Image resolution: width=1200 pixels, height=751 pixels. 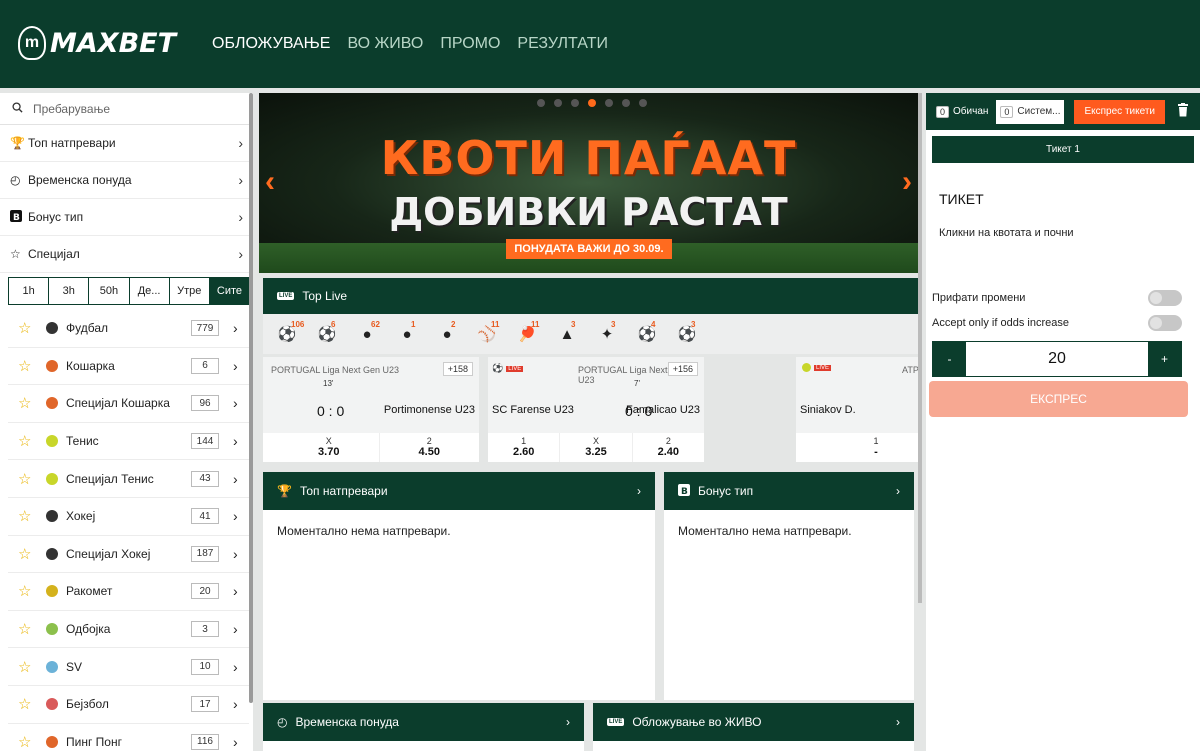 I want to click on sport-row: ☆ Специјал Кошарка 96 ›, so click(x=128, y=404).